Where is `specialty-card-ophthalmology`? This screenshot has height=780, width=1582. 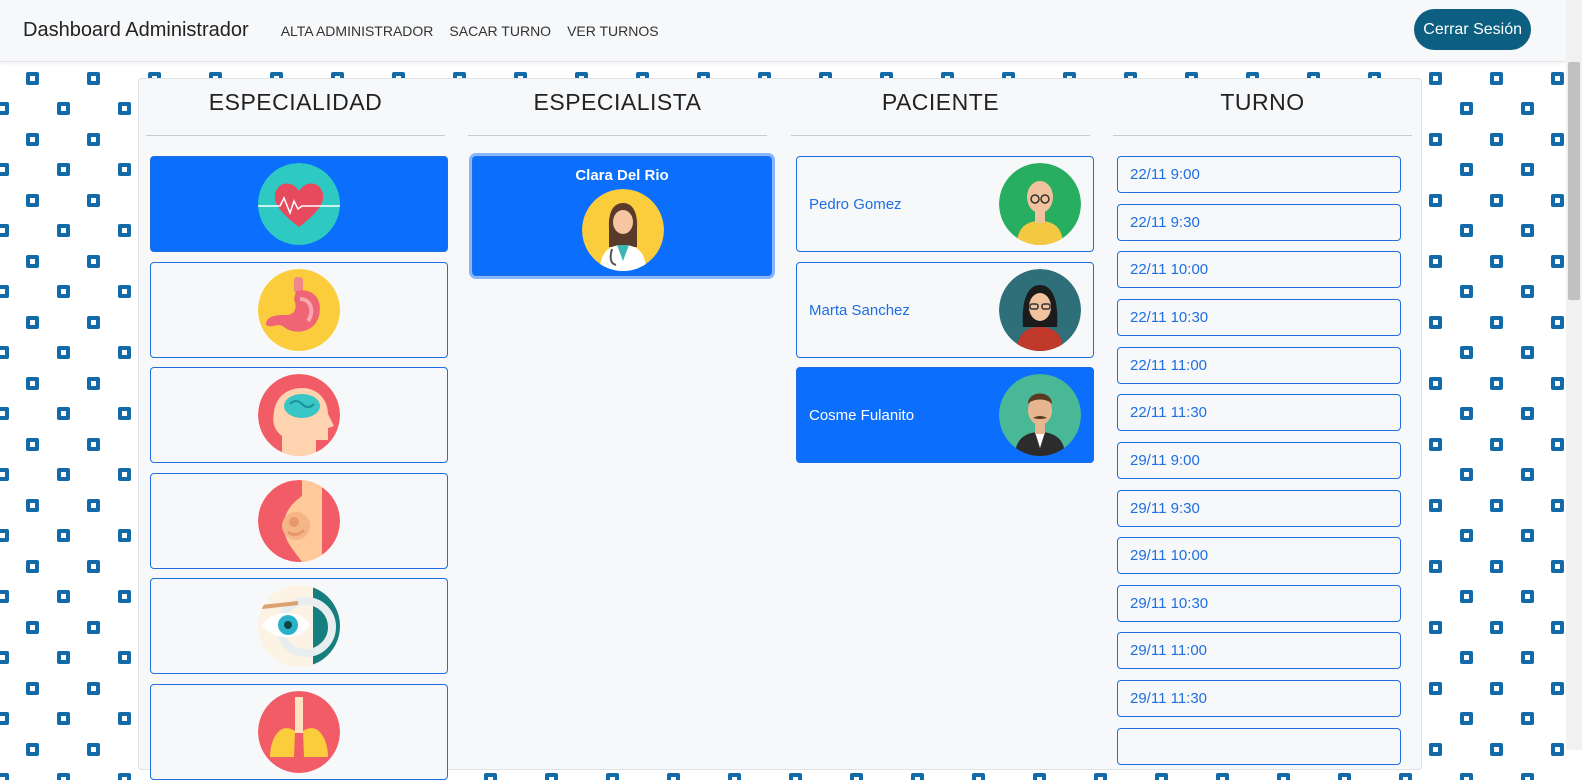 specialty-card-ophthalmology is located at coordinates (299, 626).